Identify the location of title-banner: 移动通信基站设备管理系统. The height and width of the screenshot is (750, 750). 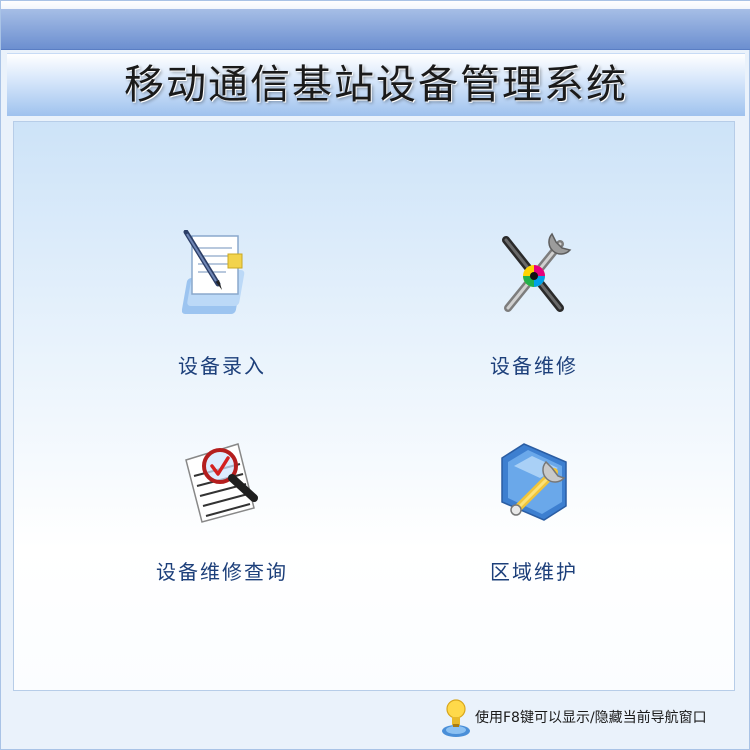
(376, 84).